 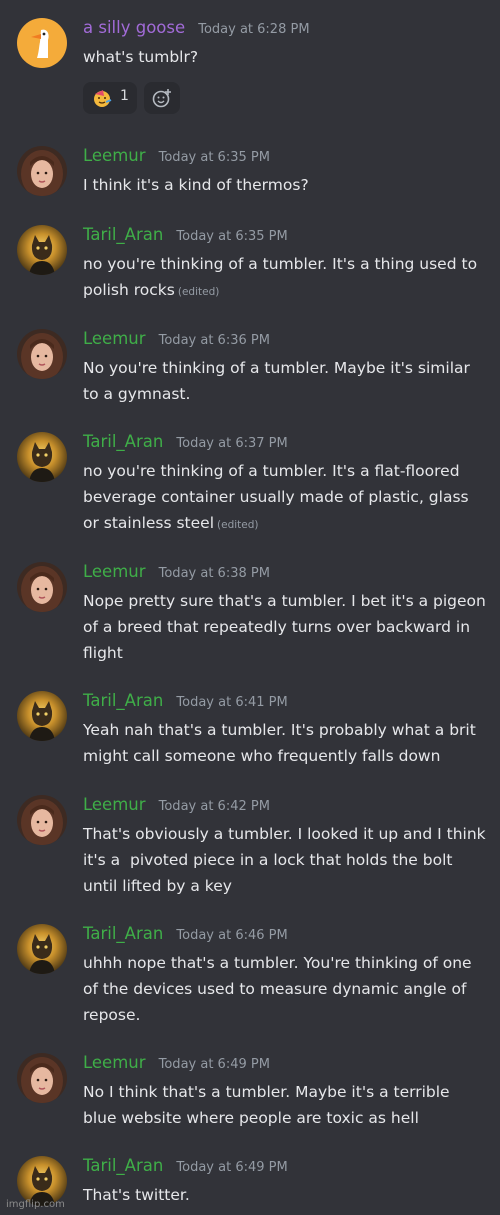 I want to click on reaction-count: 1, so click(x=124, y=96).